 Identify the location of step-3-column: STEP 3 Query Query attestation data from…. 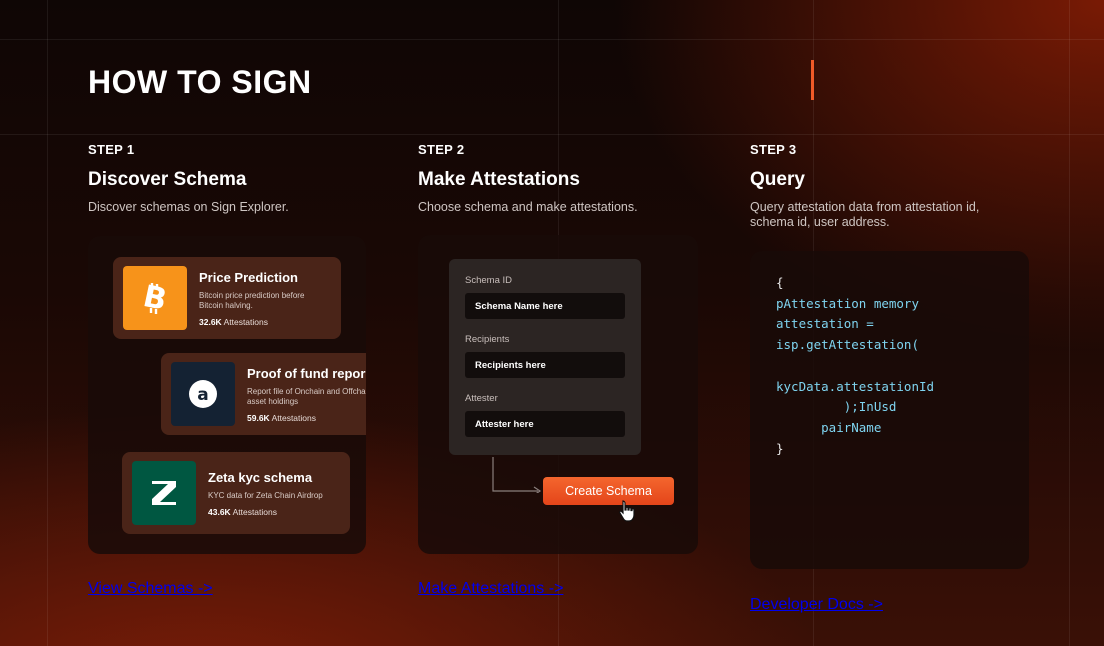
(900, 186).